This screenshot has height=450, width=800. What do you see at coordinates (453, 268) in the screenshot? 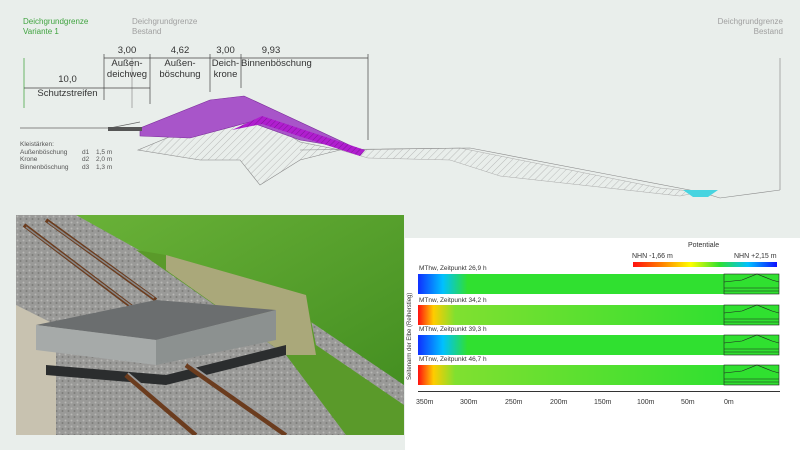
I see `row-label: MThw, Zeitpunkt 26,9 h` at bounding box center [453, 268].